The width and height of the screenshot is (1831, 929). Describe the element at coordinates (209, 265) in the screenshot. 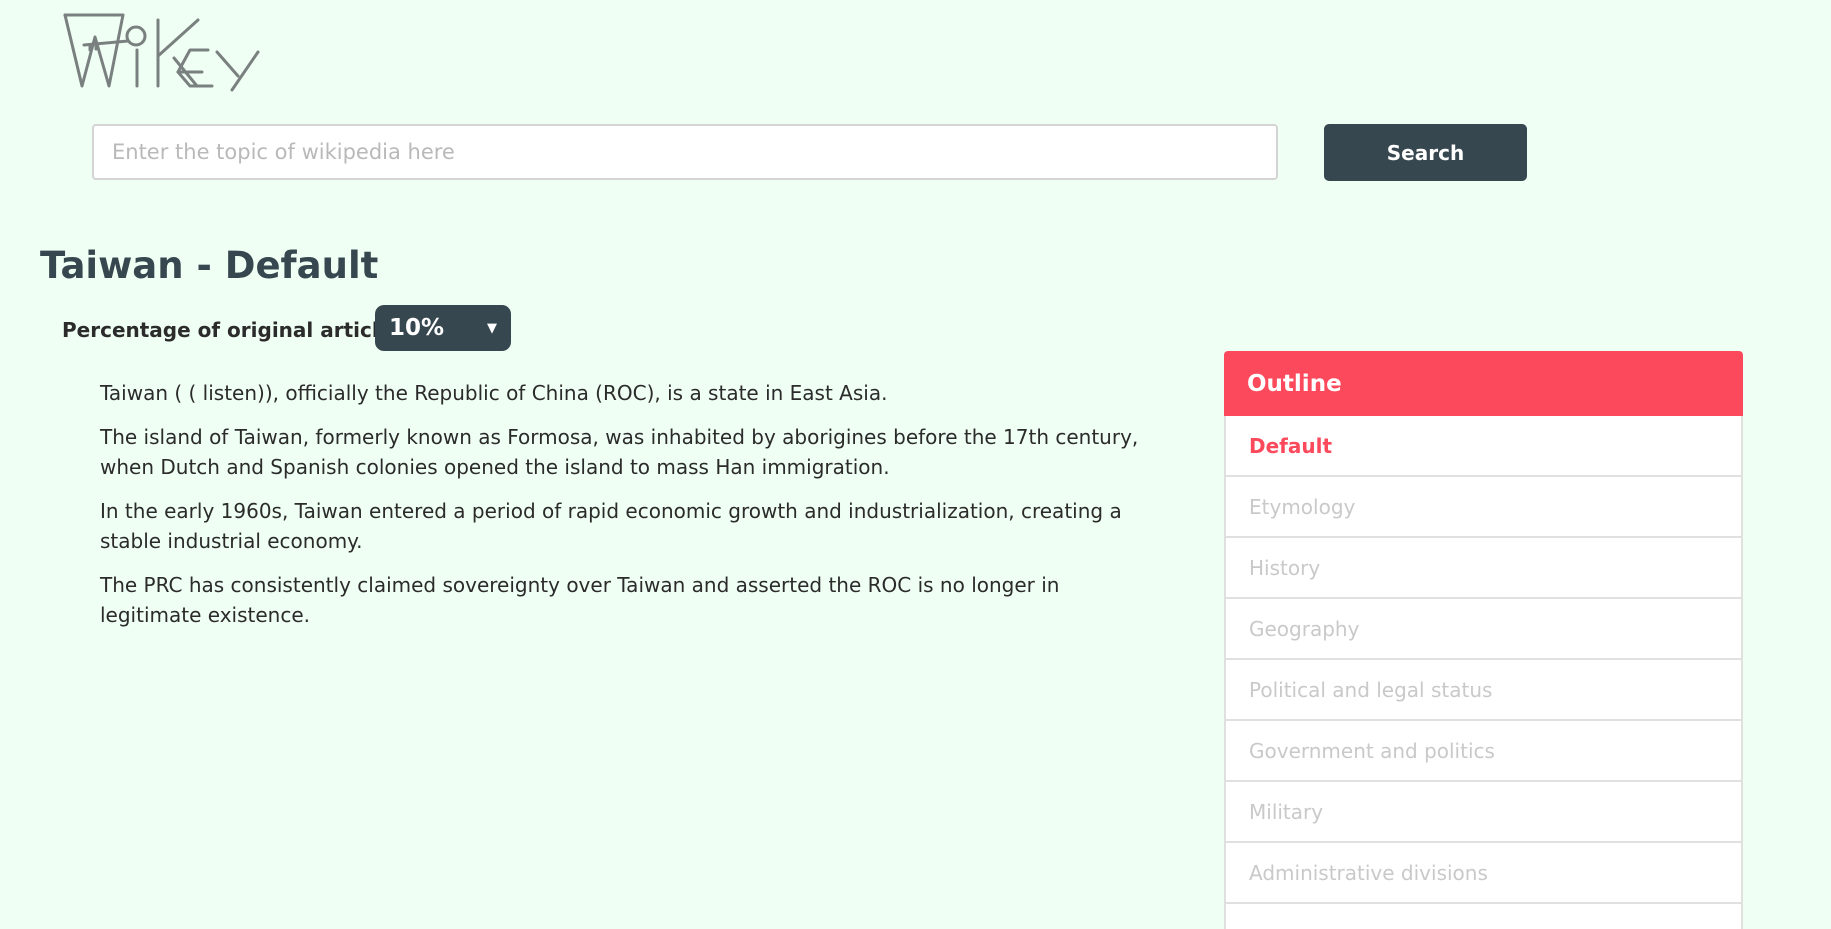

I see `page-title: Taiwan - Default` at that location.